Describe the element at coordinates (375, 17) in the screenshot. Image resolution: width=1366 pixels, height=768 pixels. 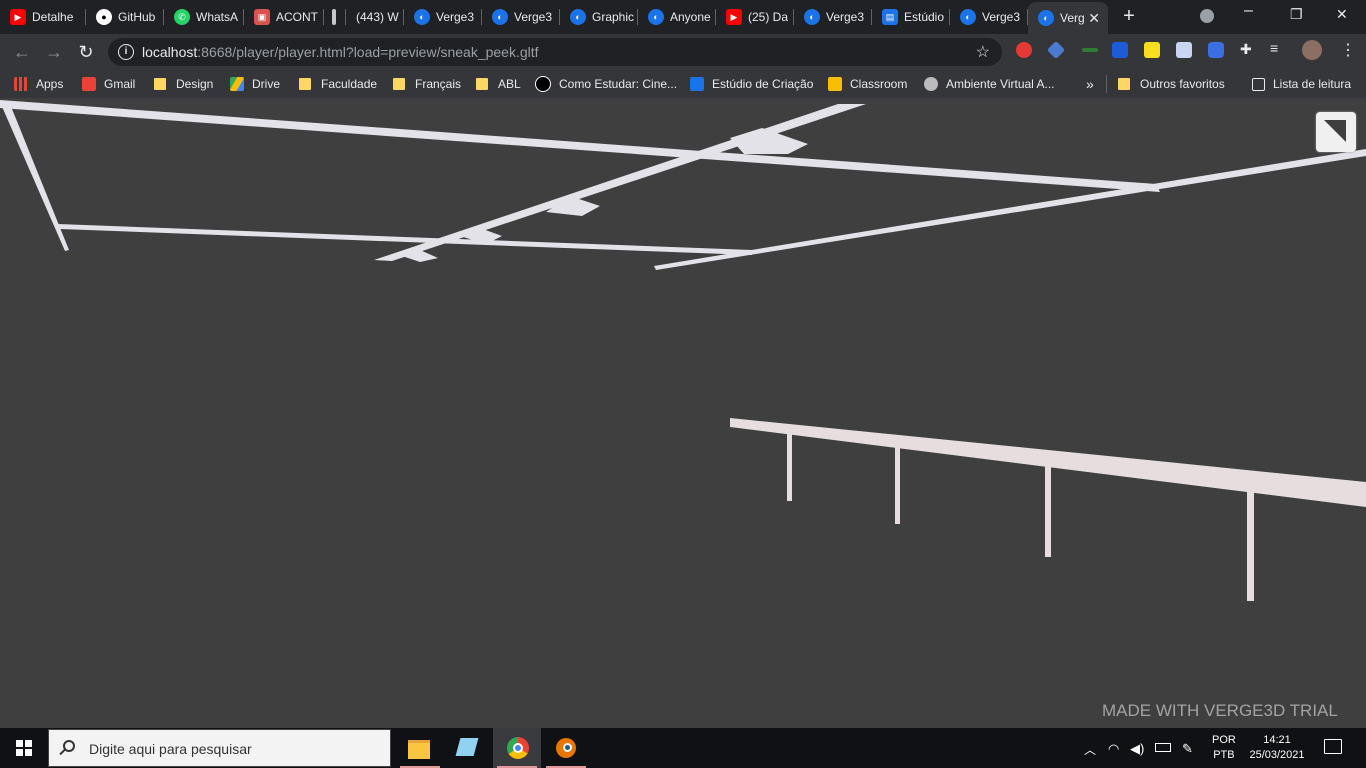
I see `tab-443: (443) W` at that location.